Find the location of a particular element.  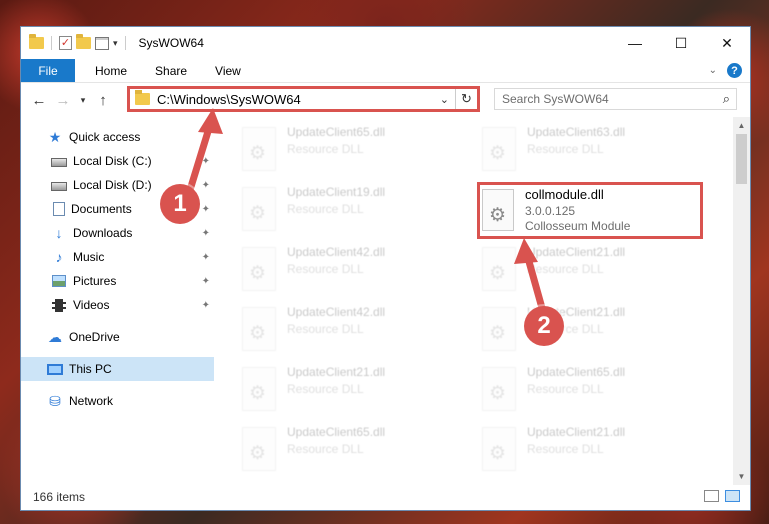

step-2-badge: 2 is located at coordinates (544, 326).